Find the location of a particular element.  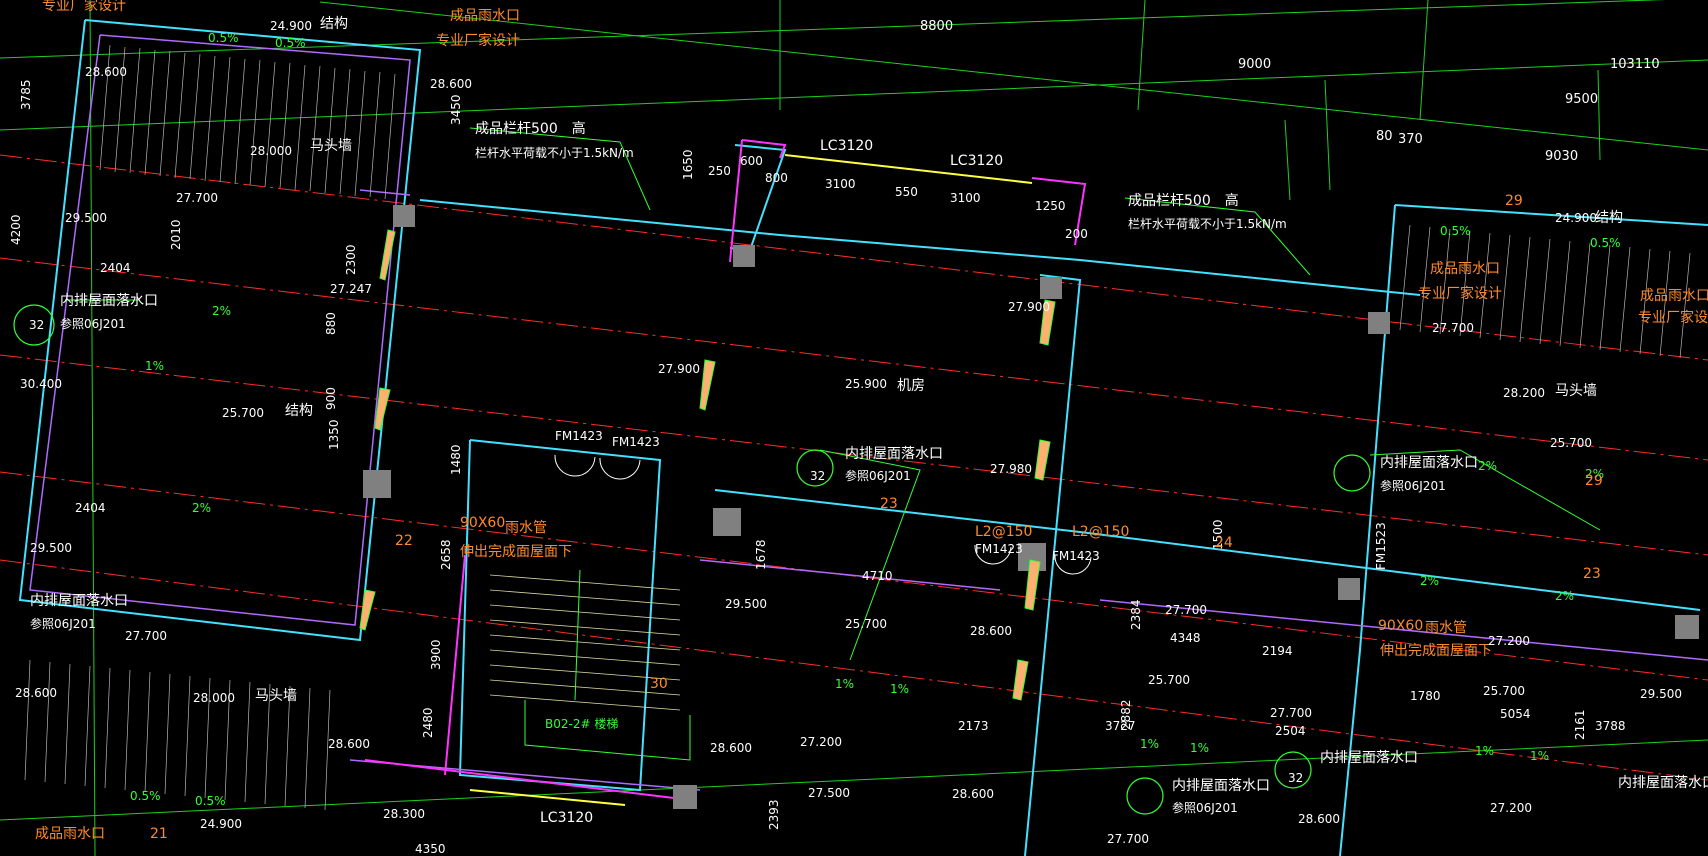

elev-27200a: 27.200 is located at coordinates (821, 742).